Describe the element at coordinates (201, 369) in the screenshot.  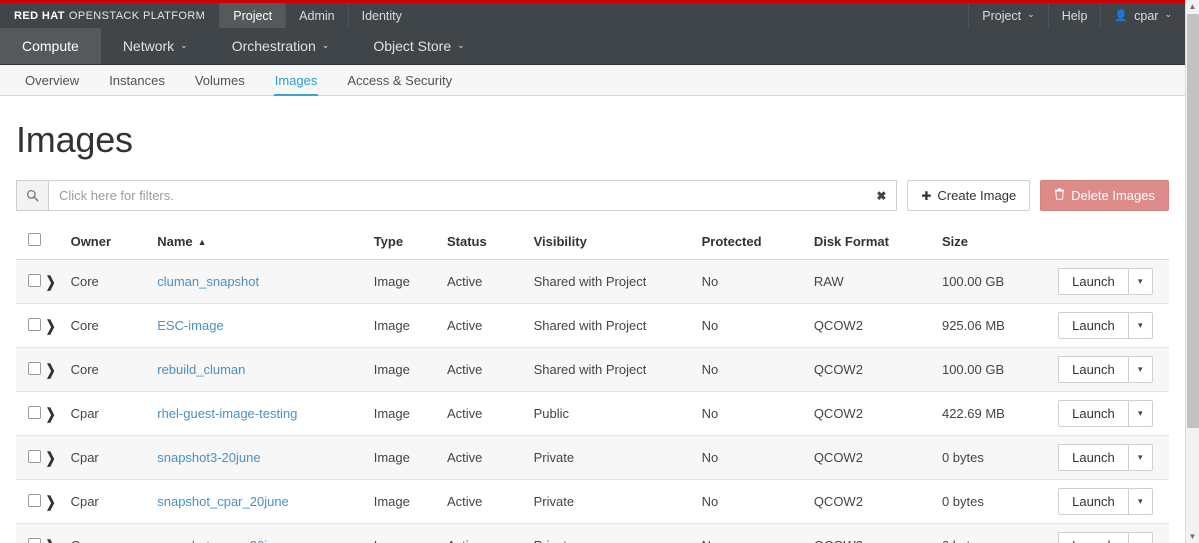
I see `image-name-link: rebuild_cluman` at that location.